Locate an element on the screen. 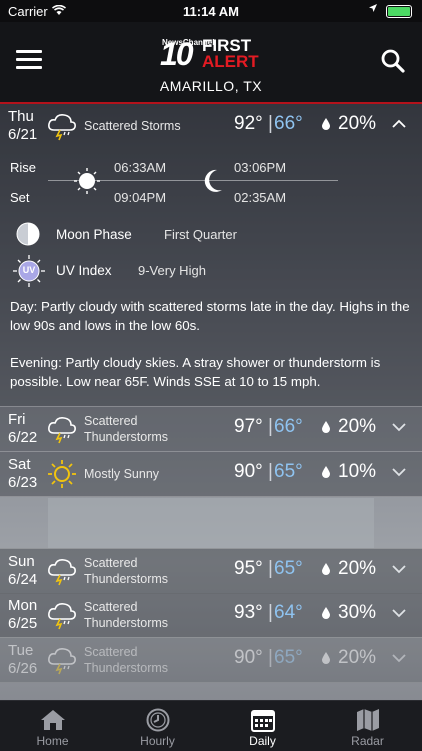  evening-description-label: Evening is located at coordinates (34, 362).